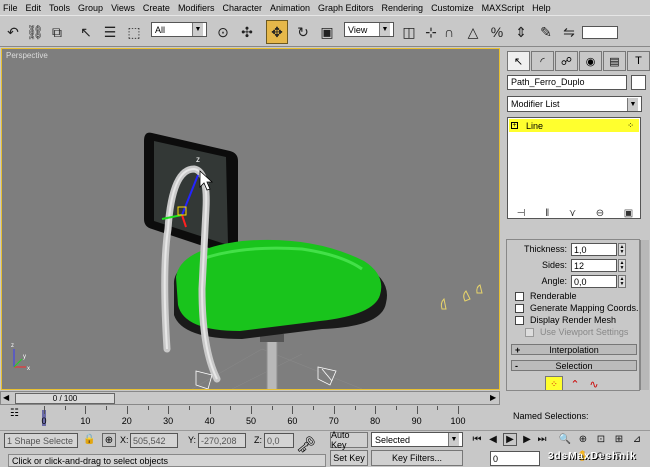 The image size is (650, 467). What do you see at coordinates (583, 439) in the screenshot?
I see `zoom-all-icon: ⊕` at bounding box center [583, 439].